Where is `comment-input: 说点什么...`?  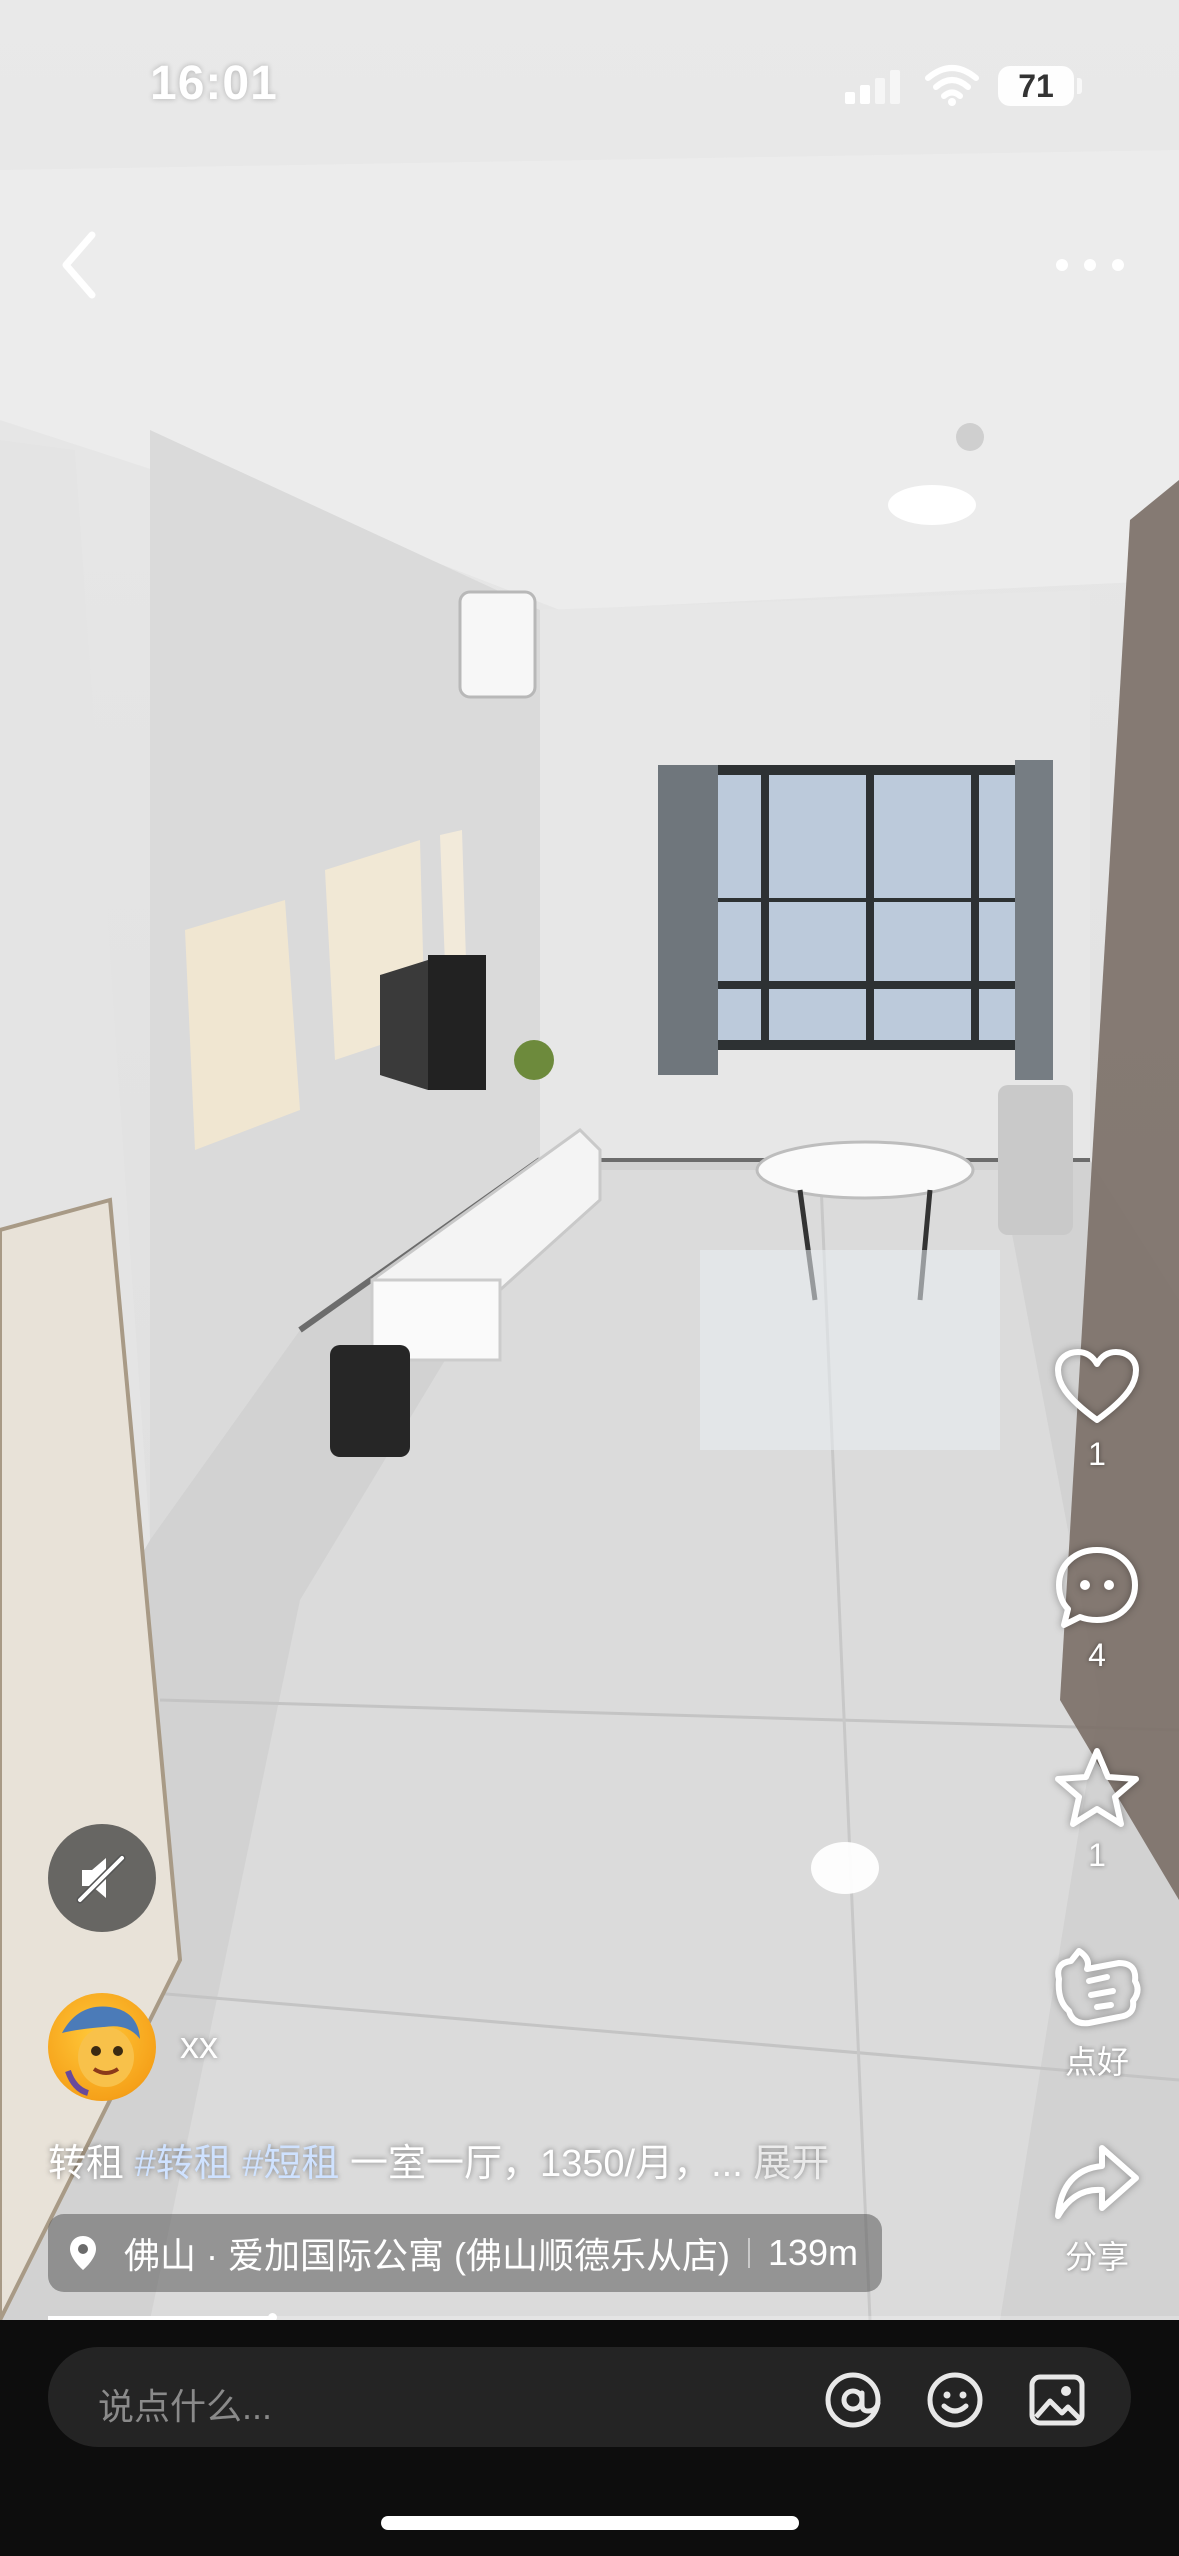 comment-input: 说点什么... is located at coordinates (589, 2397).